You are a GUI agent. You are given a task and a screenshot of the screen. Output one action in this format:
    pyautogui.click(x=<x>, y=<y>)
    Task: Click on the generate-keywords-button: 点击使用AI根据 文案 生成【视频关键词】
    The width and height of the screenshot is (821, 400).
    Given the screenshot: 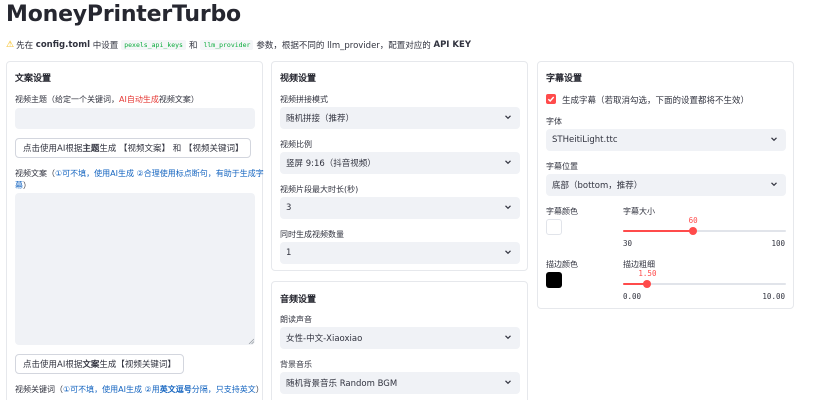 What is the action you would take?
    pyautogui.click(x=99, y=364)
    